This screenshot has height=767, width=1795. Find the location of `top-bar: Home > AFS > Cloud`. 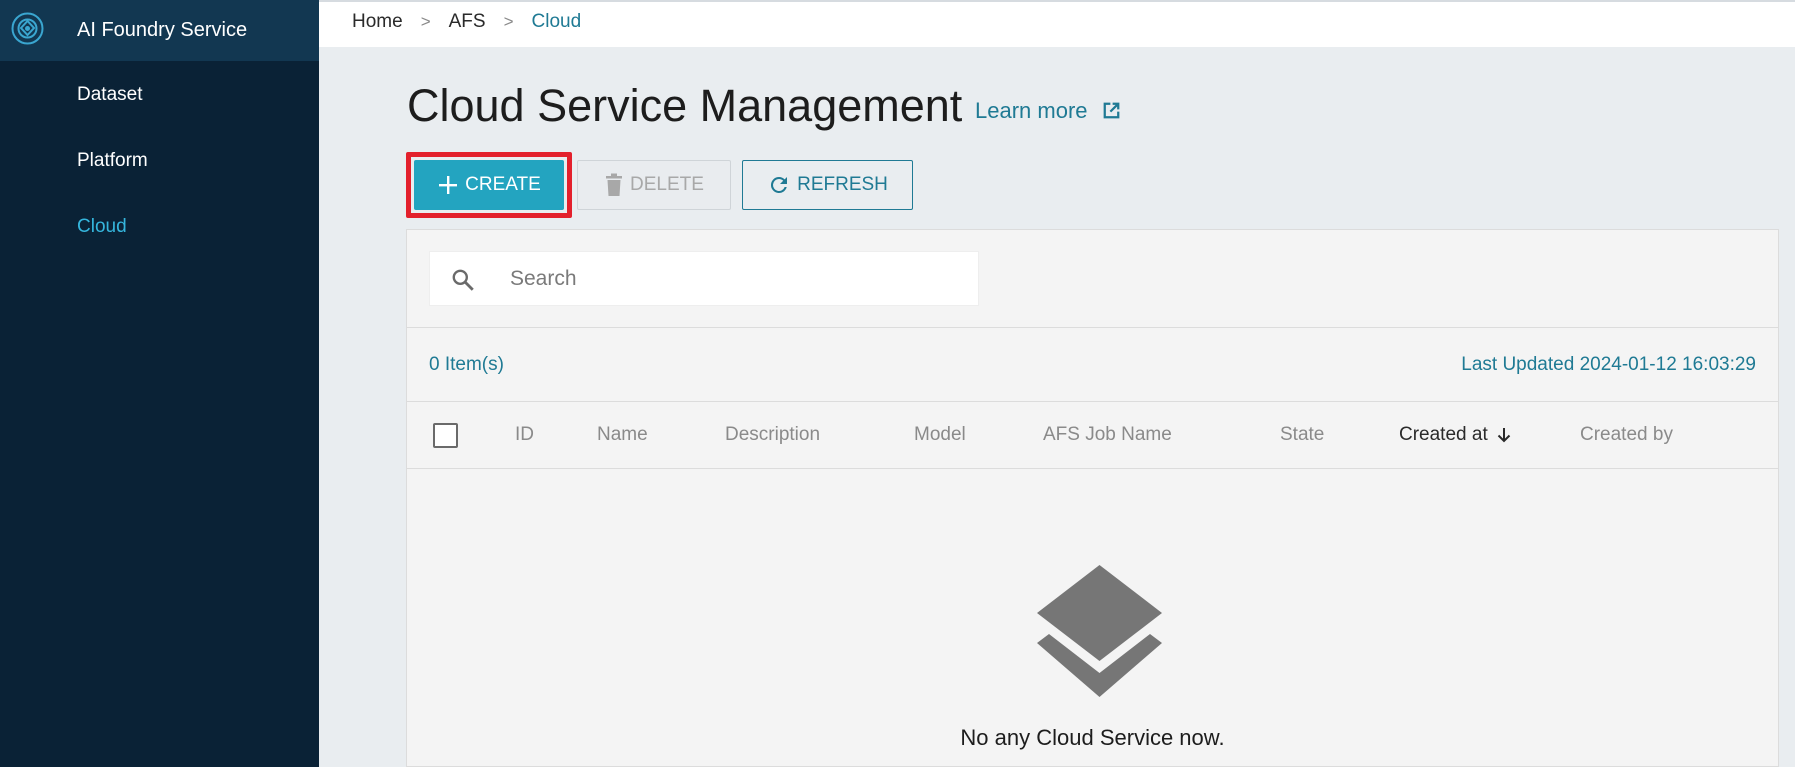

top-bar: Home > AFS > Cloud is located at coordinates (1057, 23).